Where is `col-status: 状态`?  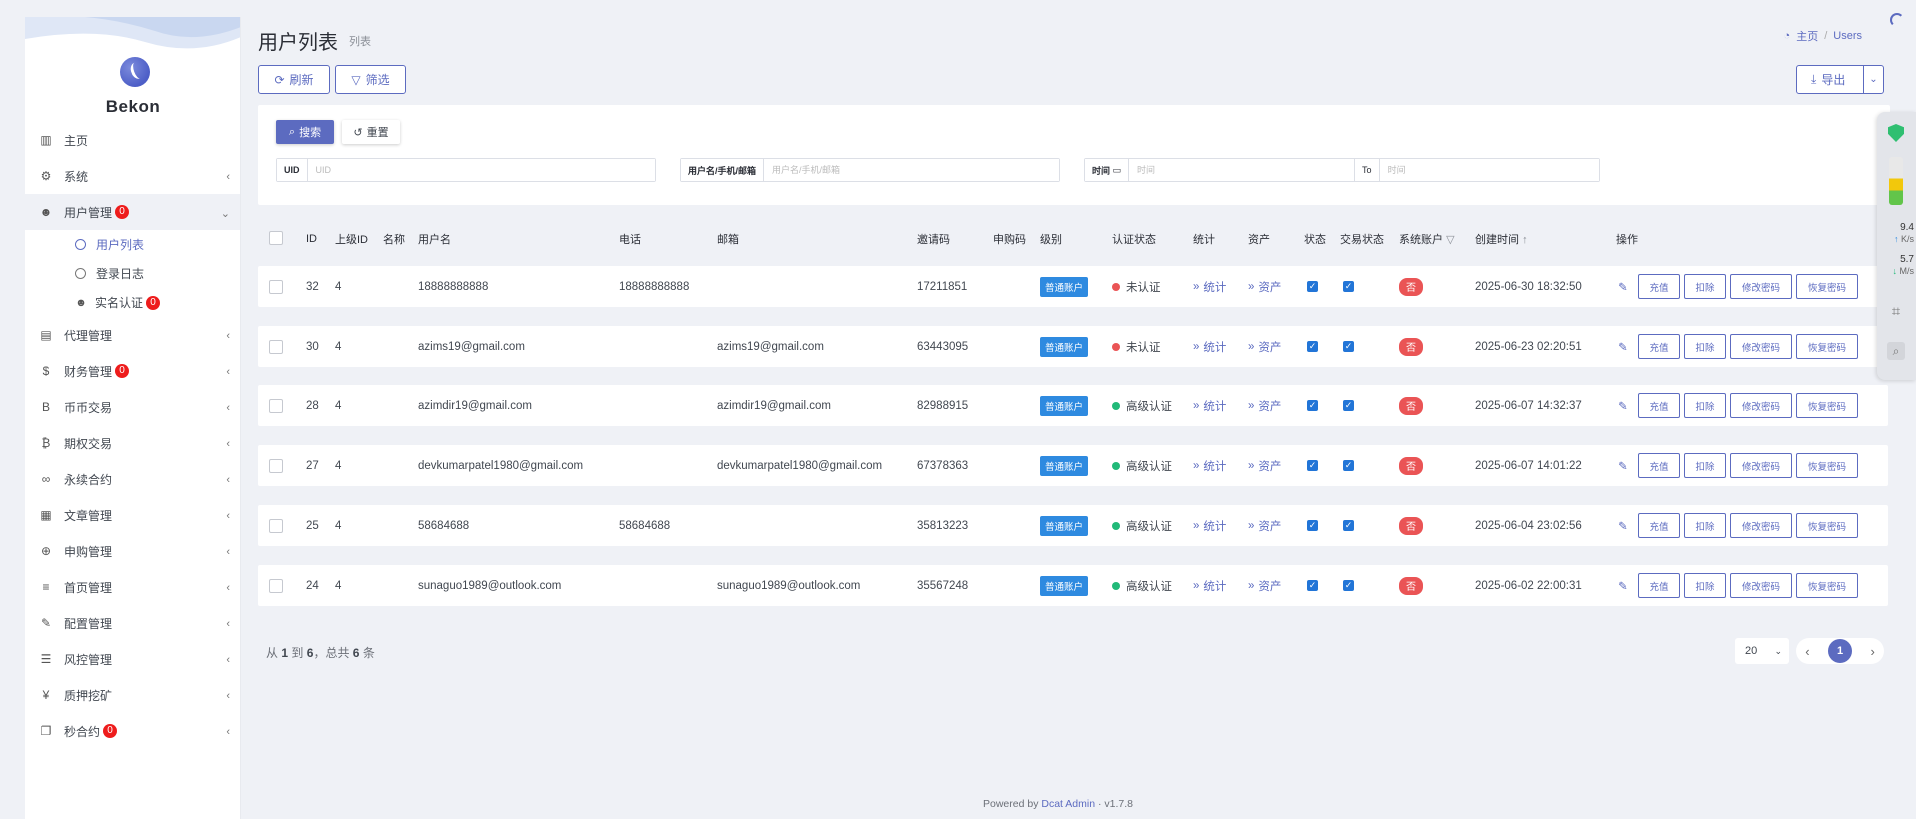
col-status: 状态 is located at coordinates (1315, 239).